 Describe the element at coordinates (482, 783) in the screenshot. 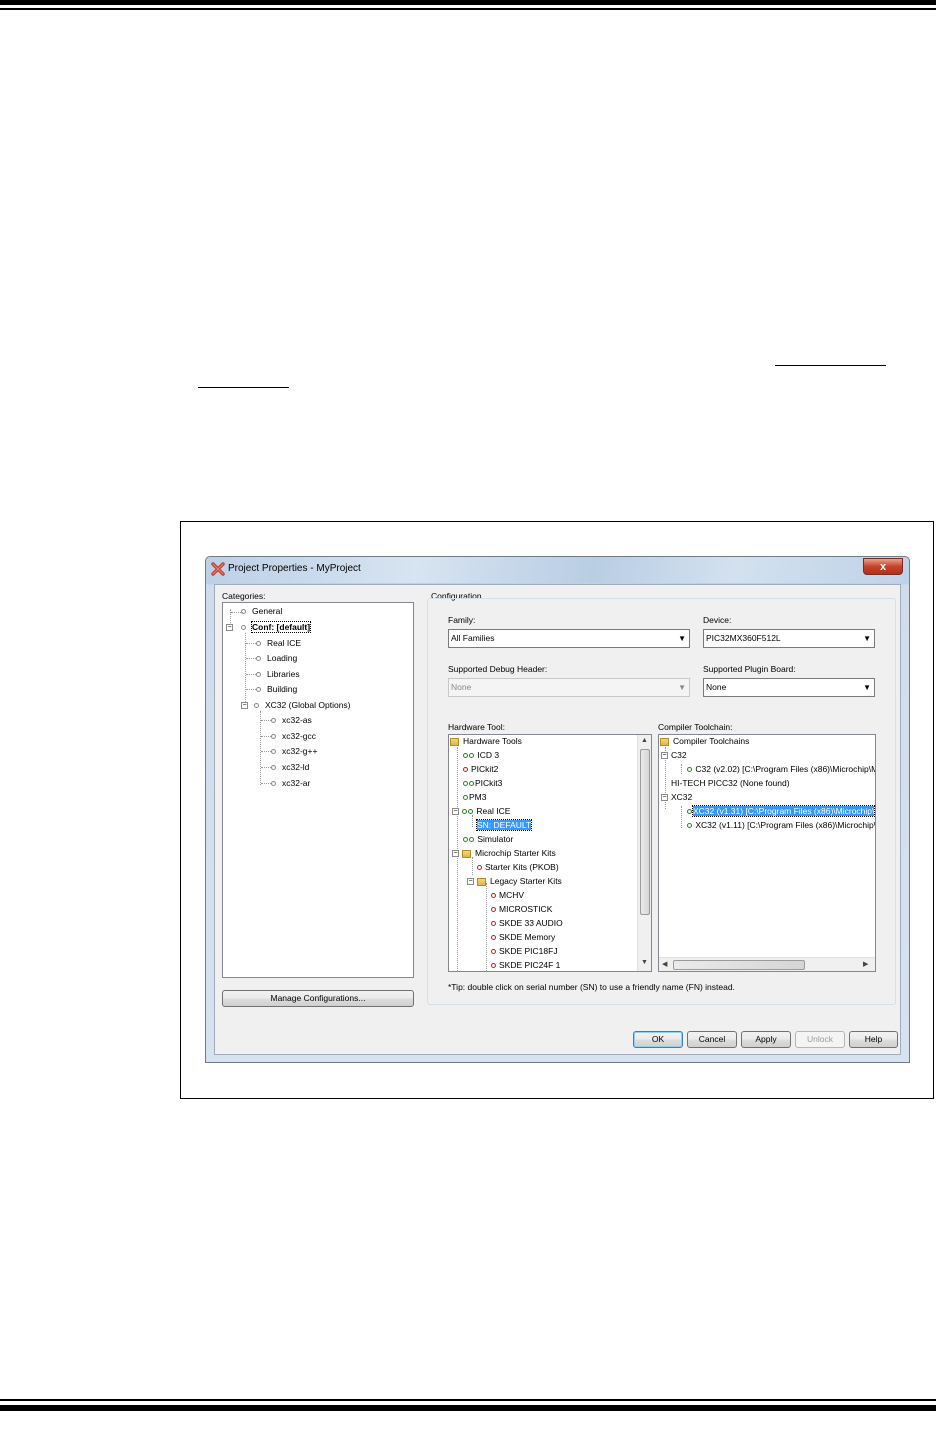

I see `hw-pickit3: PICkit3` at that location.